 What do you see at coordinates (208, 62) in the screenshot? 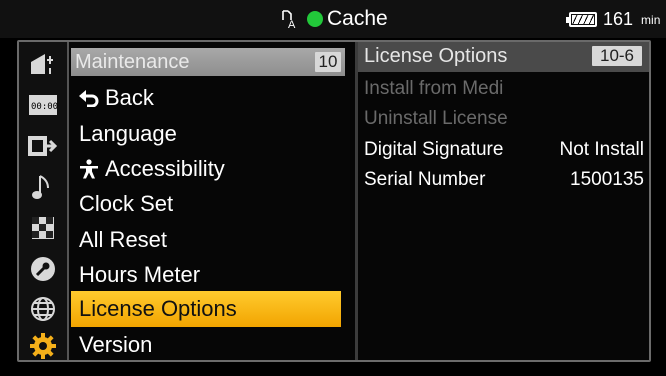
I see `menu-header: Maintenance 10` at bounding box center [208, 62].